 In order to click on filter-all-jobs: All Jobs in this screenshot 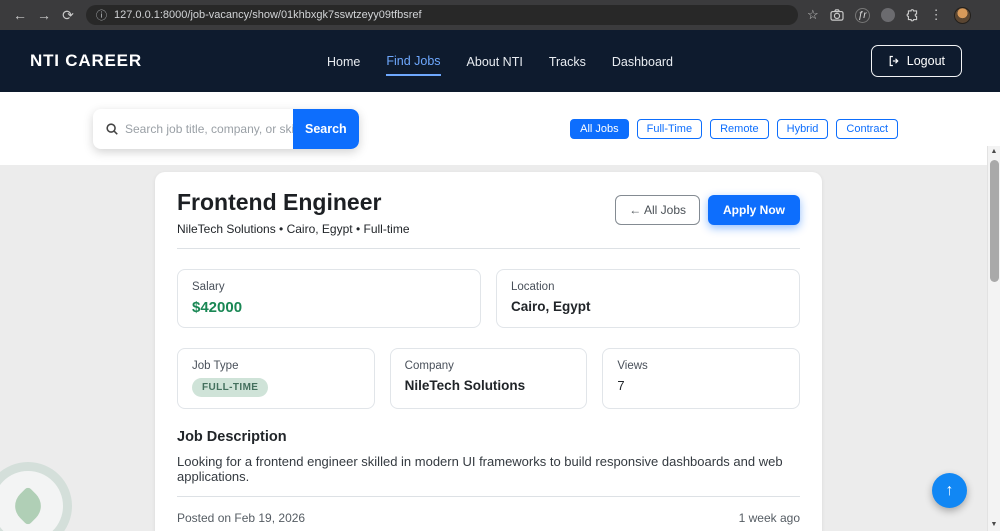, I will do `click(599, 128)`.